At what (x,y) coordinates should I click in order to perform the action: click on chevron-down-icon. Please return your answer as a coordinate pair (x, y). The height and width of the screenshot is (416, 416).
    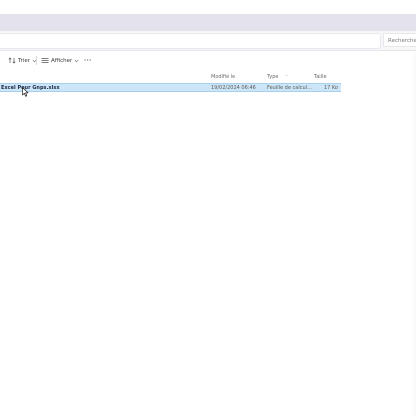
    Looking at the image, I should click on (76, 60).